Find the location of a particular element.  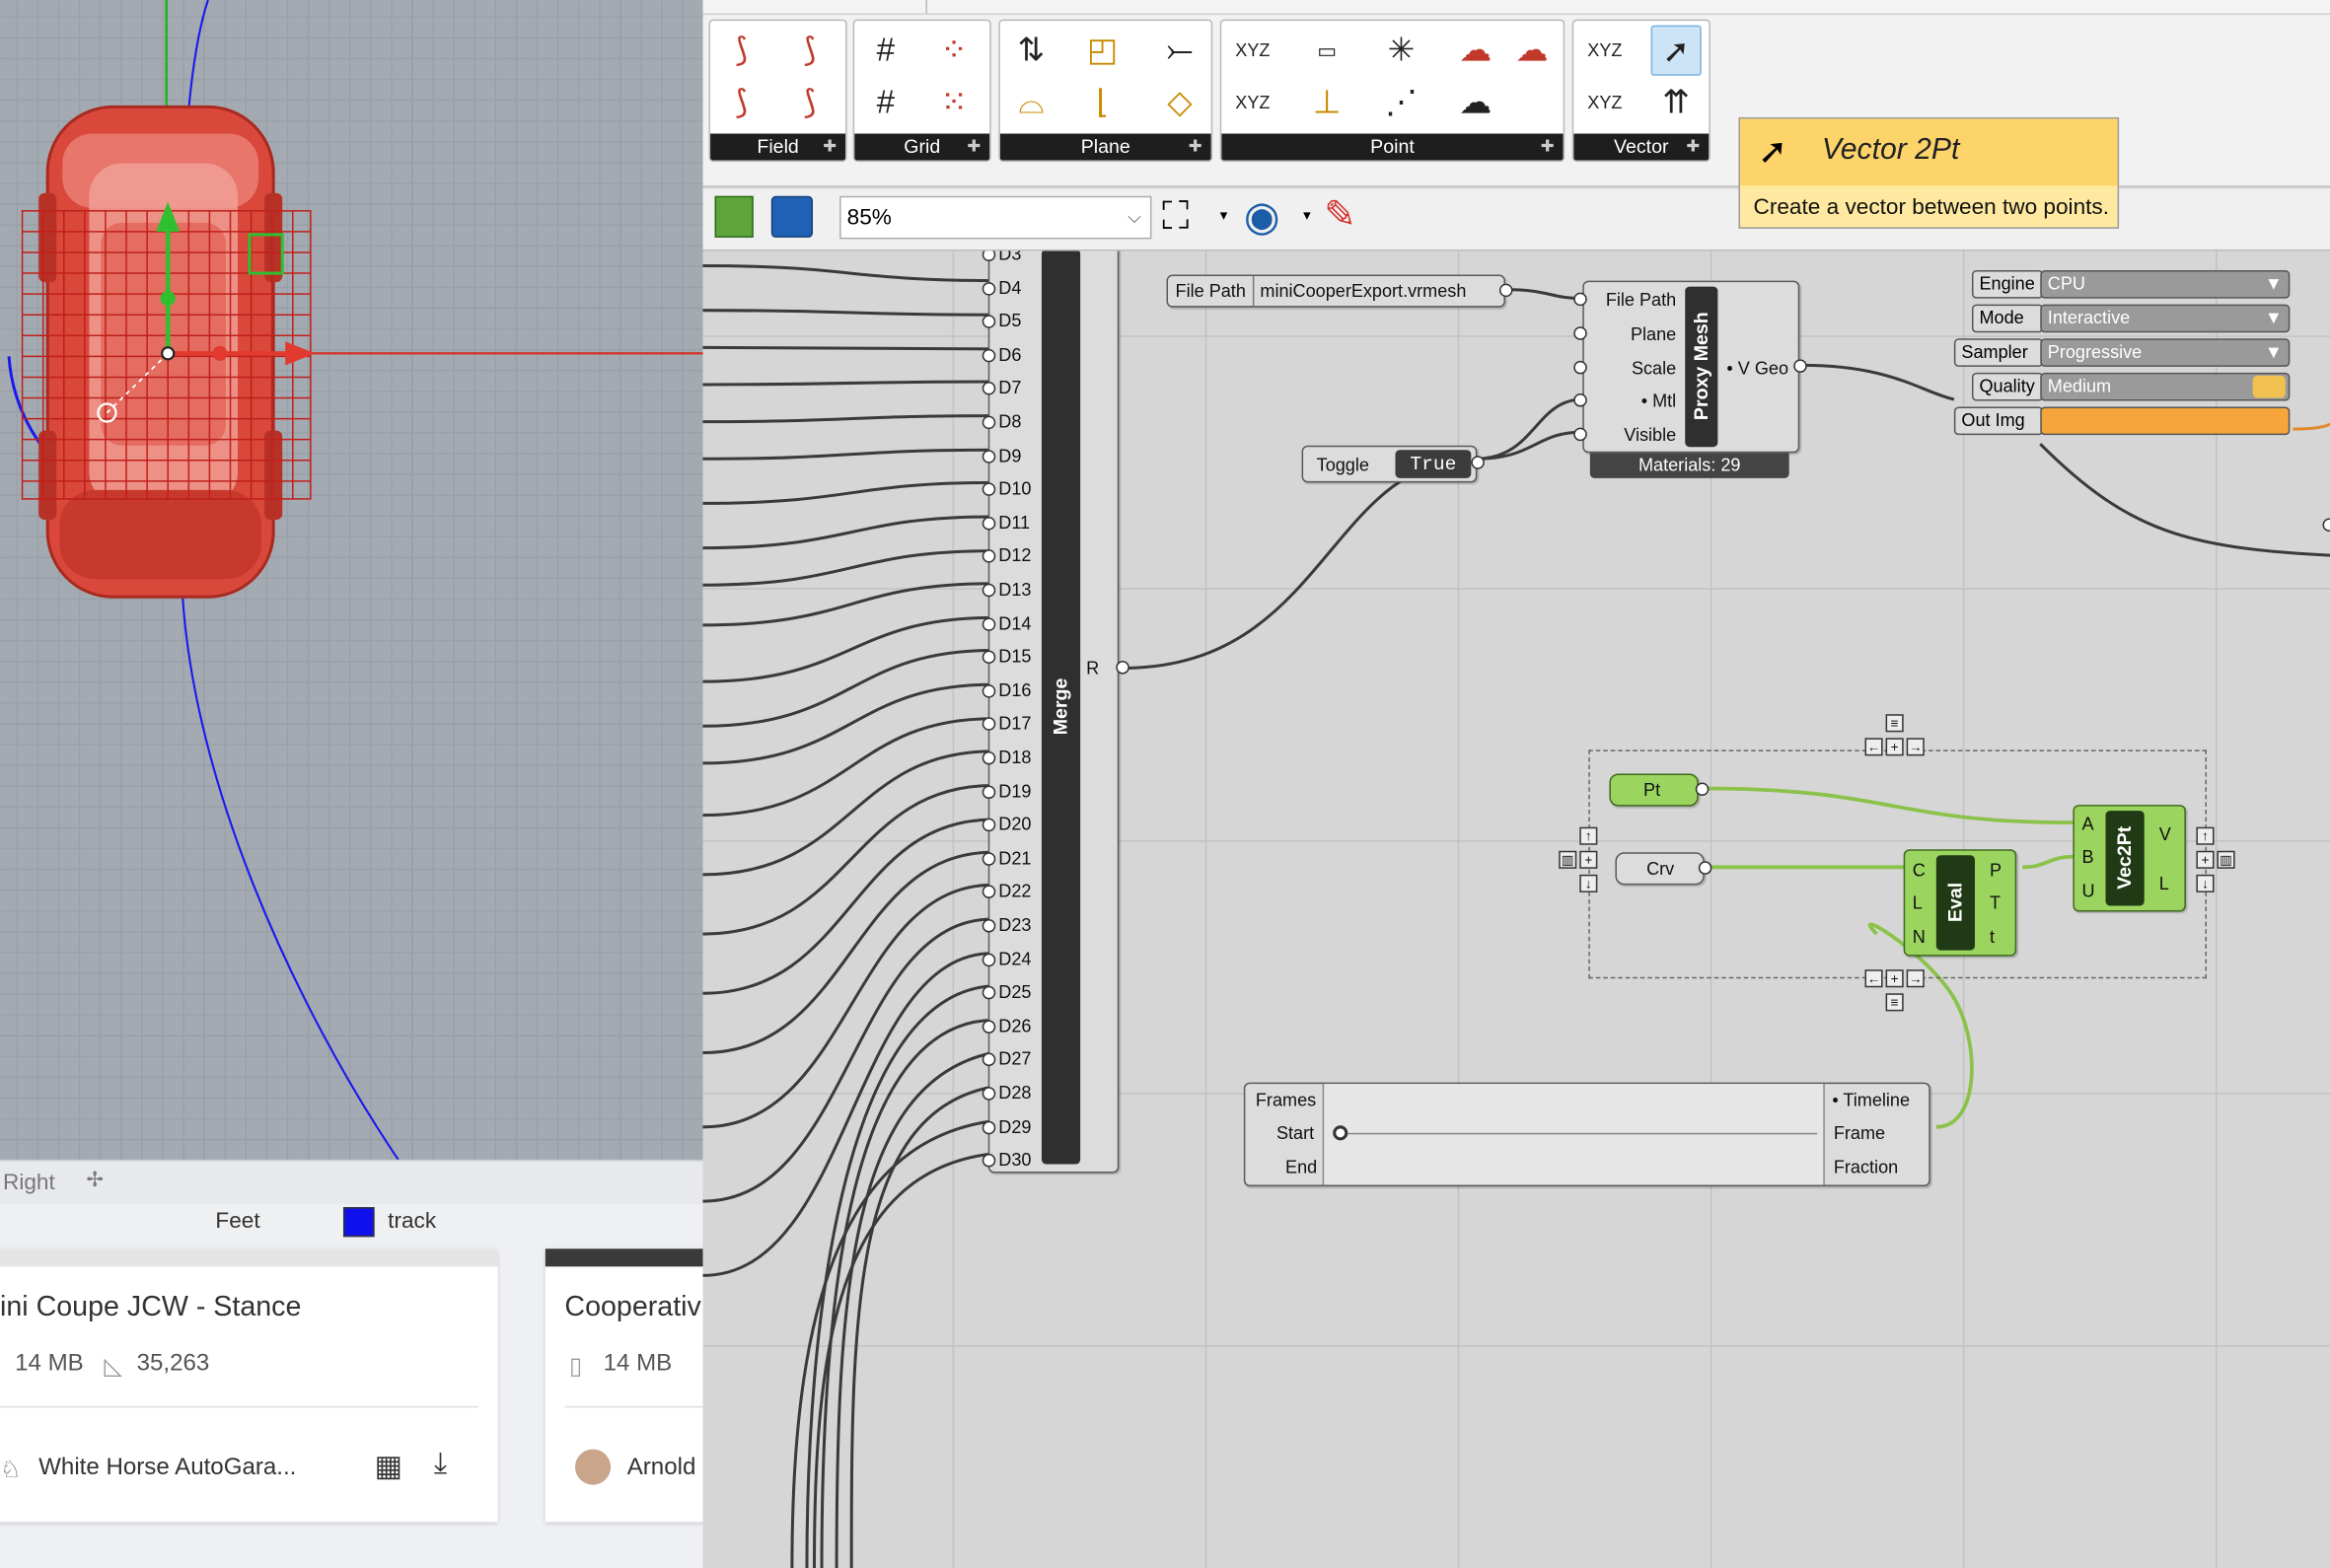

panel-field: ⟆ ⟆ ⟆ ⟆ Field ✚ is located at coordinates (778, 91).